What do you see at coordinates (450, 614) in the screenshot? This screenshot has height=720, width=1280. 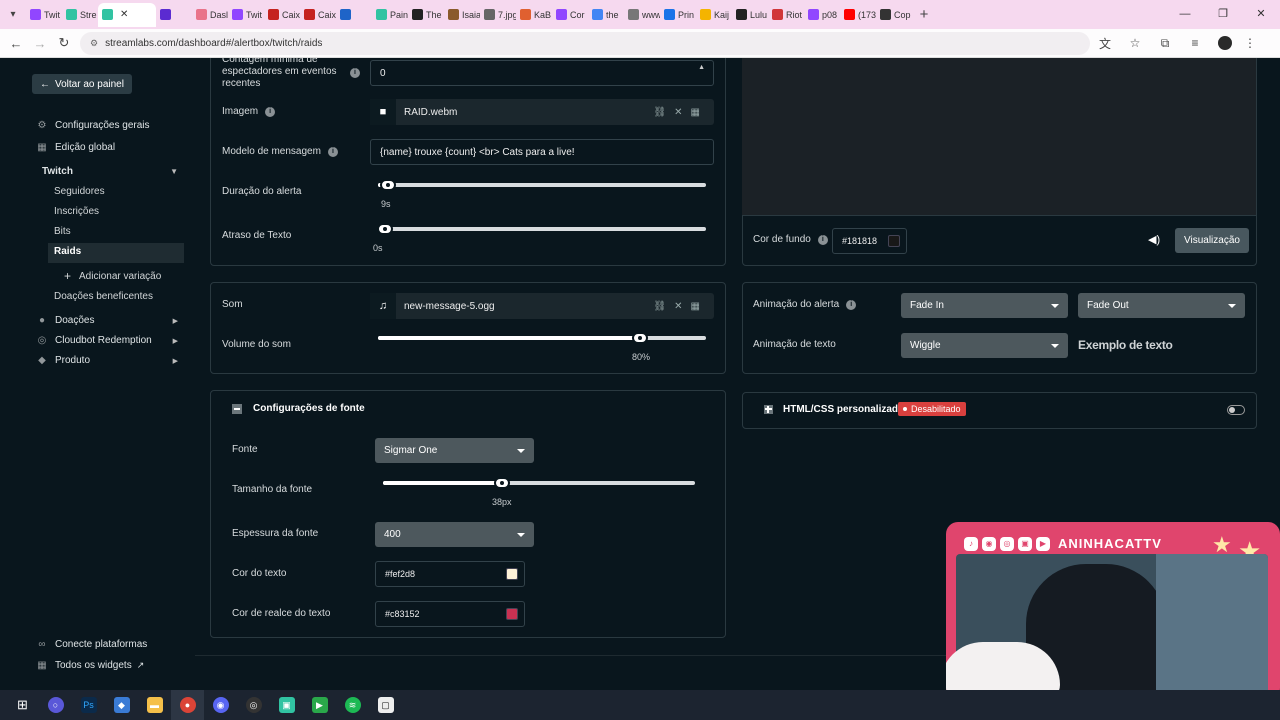 I see `highlight-color-input: #c83152` at bounding box center [450, 614].